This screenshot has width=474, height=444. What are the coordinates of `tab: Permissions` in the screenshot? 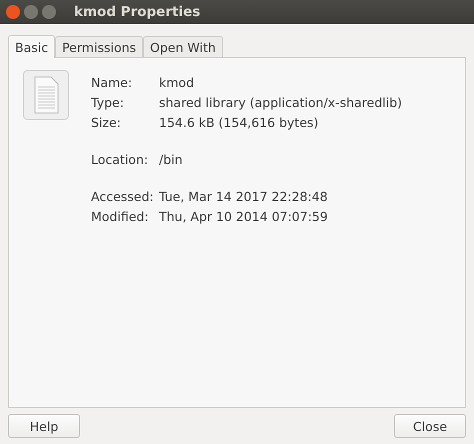 It's located at (99, 46).